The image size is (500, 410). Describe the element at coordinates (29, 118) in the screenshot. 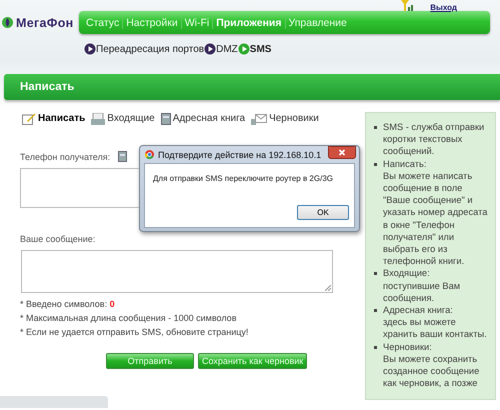

I see `notepad-pencil-icon` at that location.